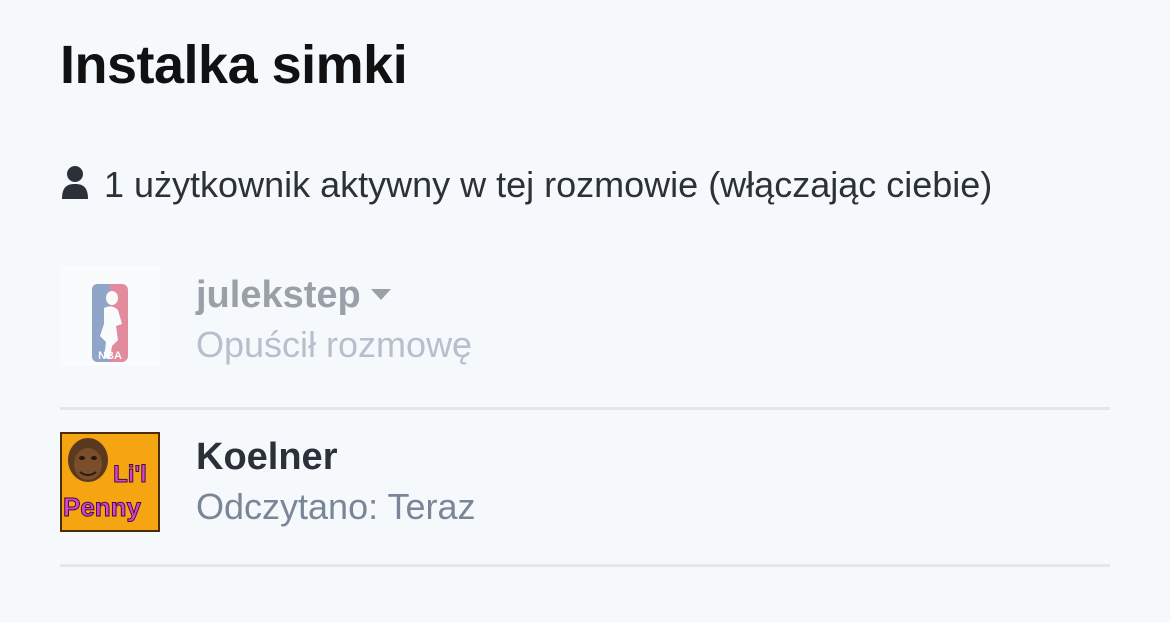 This screenshot has height=622, width=1170. I want to click on username-koelner: Koelner, so click(266, 457).